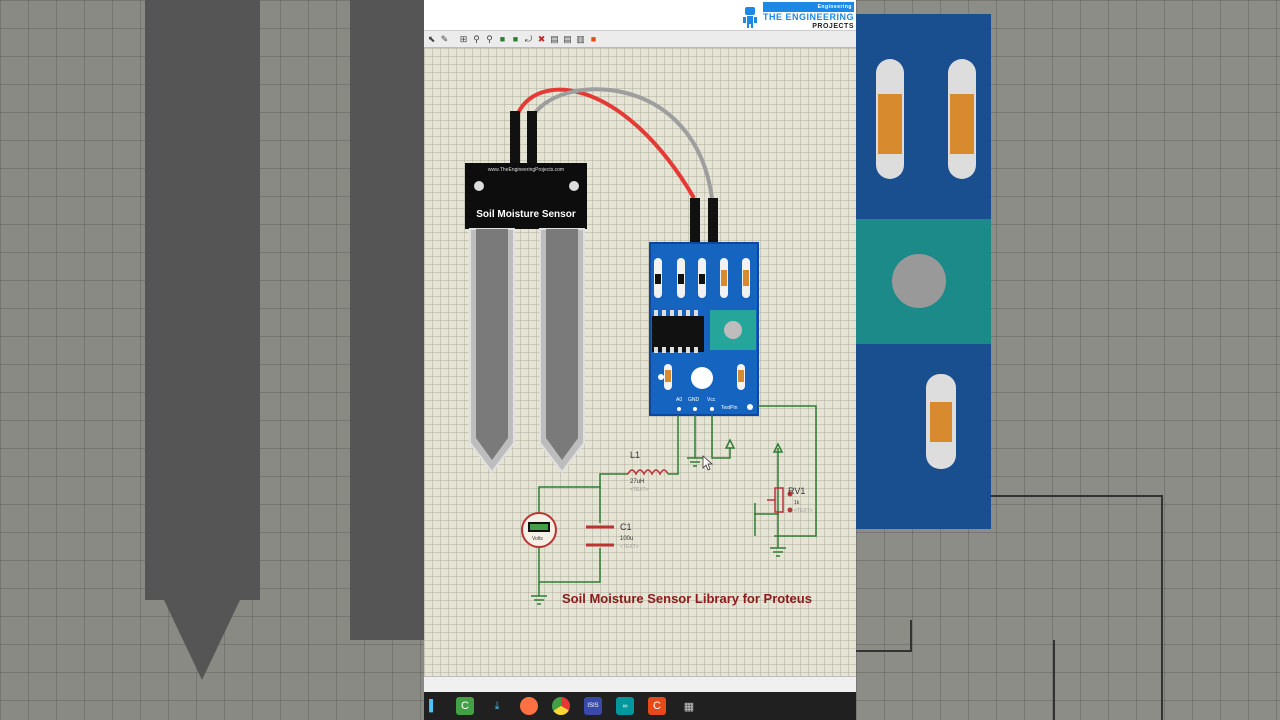  What do you see at coordinates (463, 39) in the screenshot?
I see `component-icon: ⊞` at bounding box center [463, 39].